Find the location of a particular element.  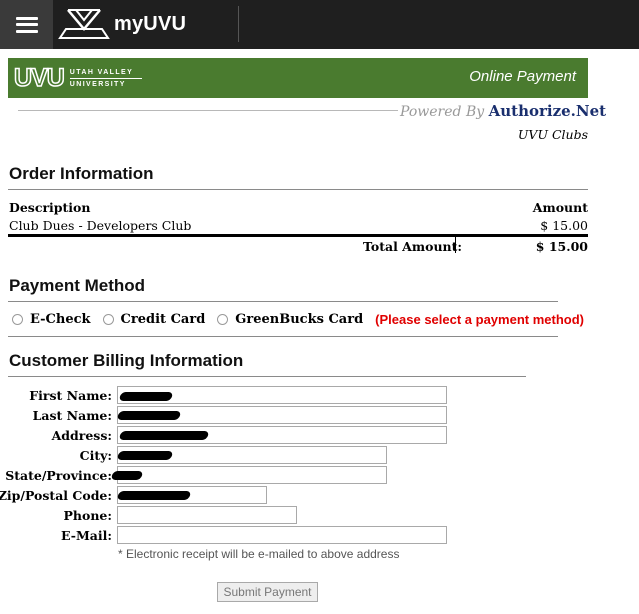

order-rule is located at coordinates (298, 189).